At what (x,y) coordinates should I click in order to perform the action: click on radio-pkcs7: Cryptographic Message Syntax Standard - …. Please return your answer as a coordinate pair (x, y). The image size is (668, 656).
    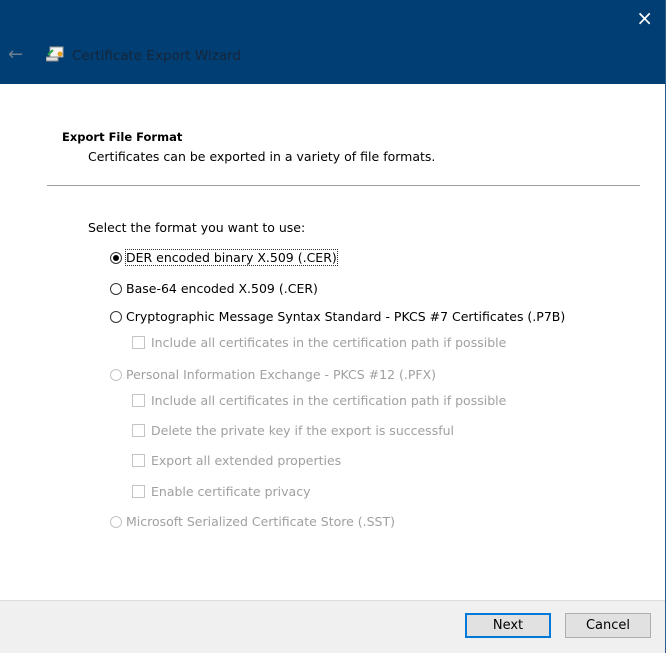
    Looking at the image, I should click on (337, 316).